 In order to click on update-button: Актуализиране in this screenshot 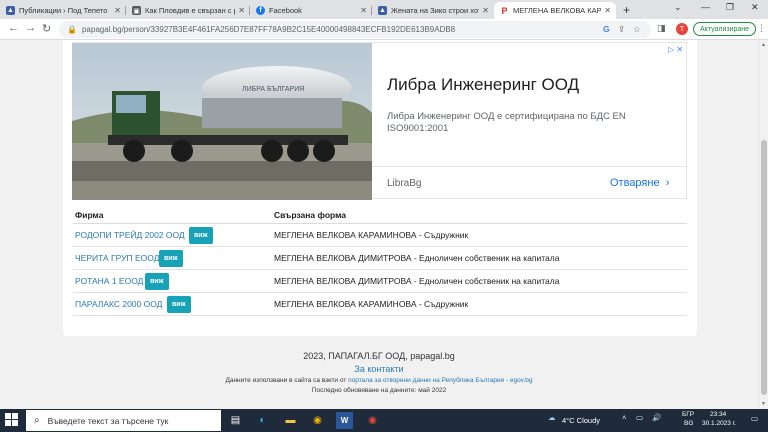, I will do `click(725, 29)`.